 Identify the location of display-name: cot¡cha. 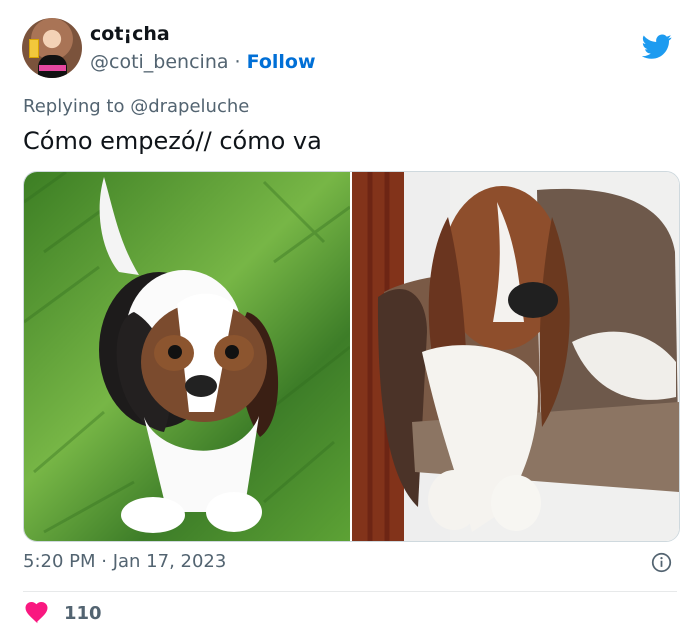
(130, 34).